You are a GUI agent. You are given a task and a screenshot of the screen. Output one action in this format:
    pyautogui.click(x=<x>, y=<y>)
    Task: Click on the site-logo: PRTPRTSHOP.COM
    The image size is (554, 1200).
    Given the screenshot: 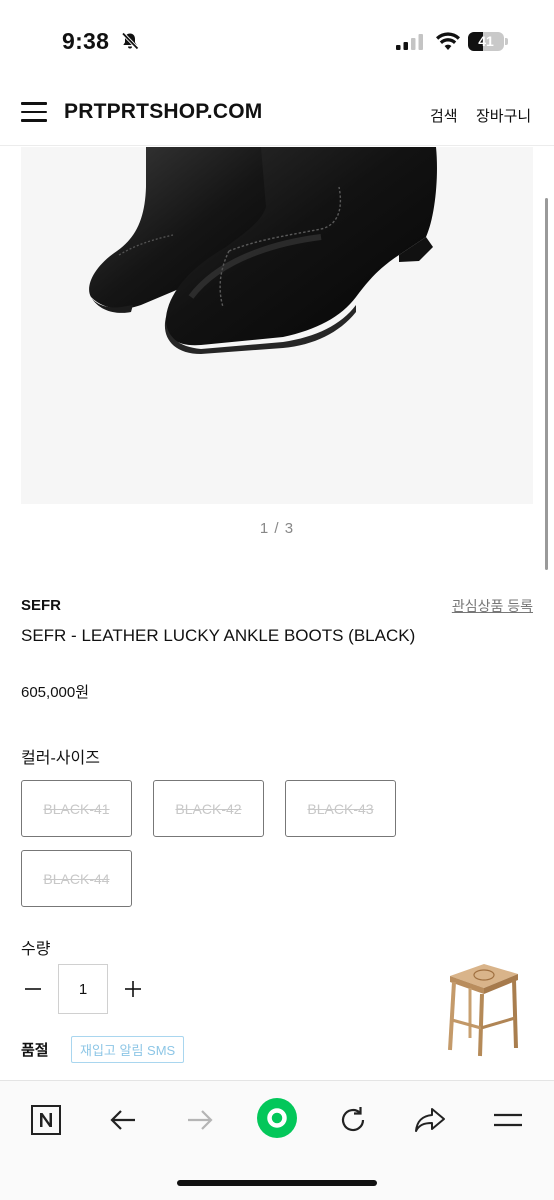 What is the action you would take?
    pyautogui.click(x=163, y=112)
    